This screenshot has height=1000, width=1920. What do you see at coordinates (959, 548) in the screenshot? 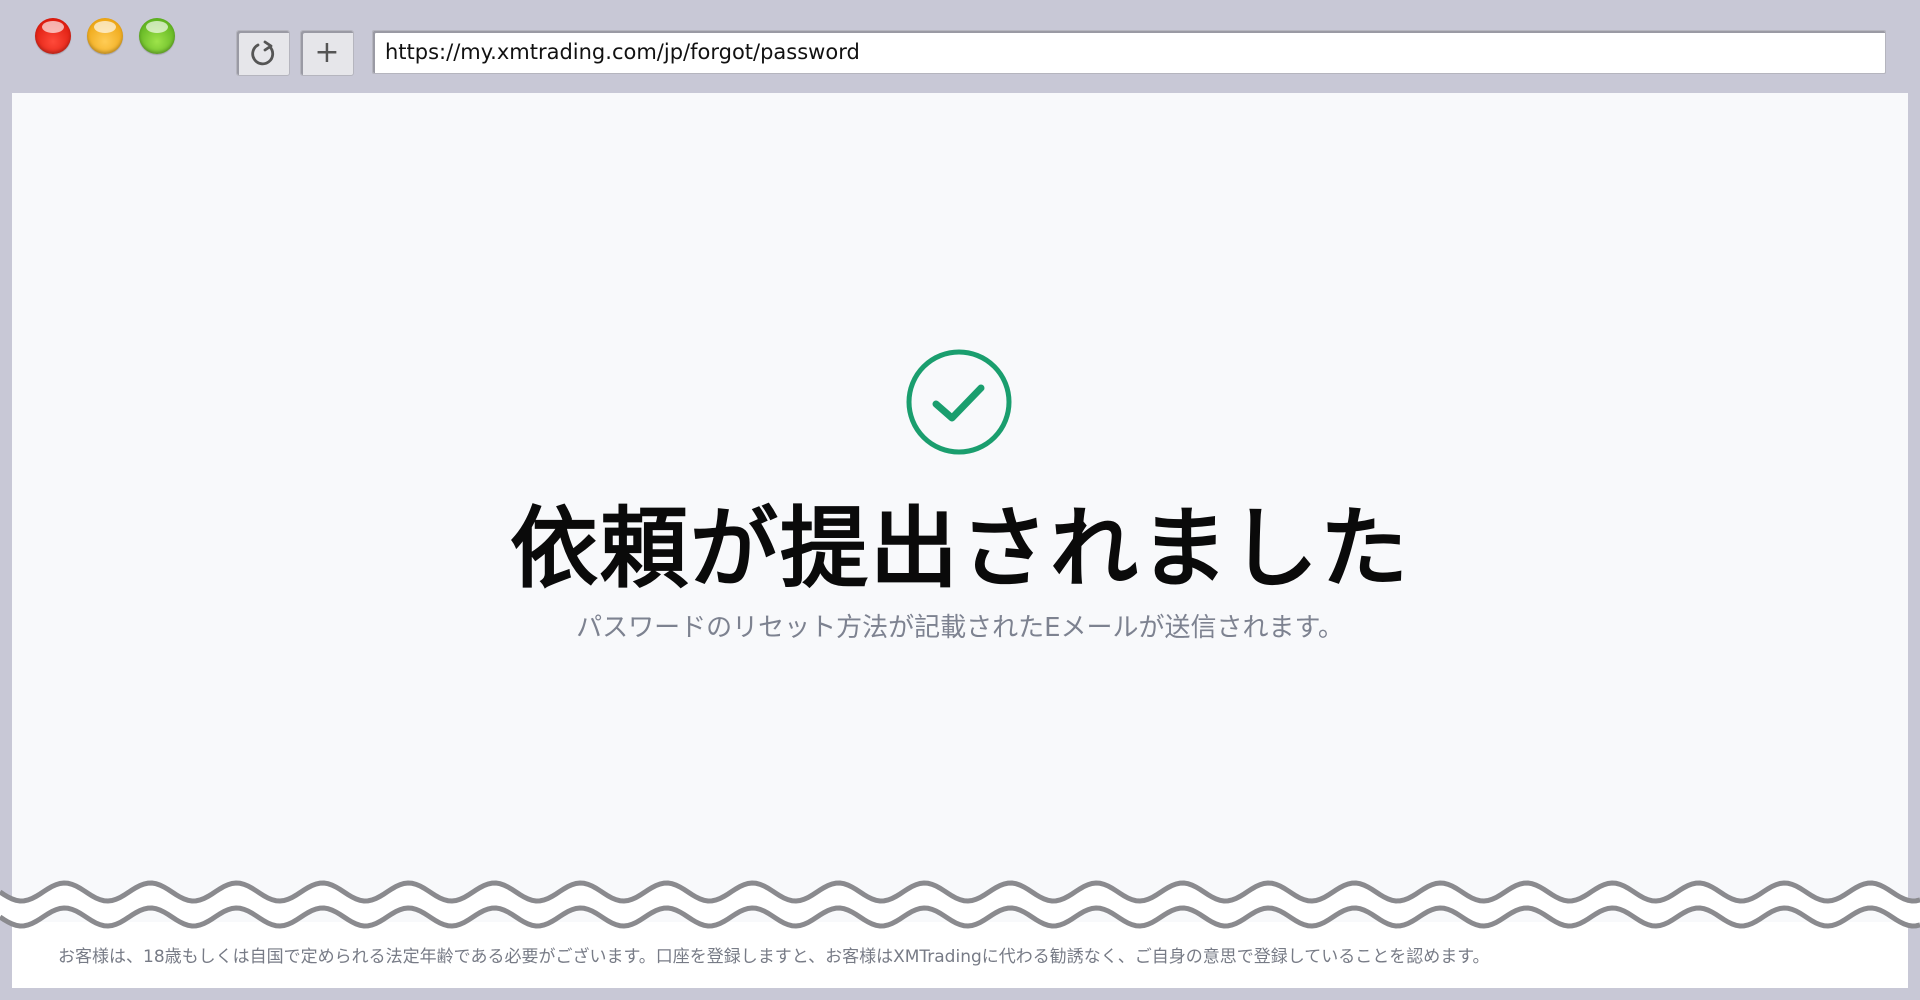
I see `page-title: 依頼が提出されました` at bounding box center [959, 548].